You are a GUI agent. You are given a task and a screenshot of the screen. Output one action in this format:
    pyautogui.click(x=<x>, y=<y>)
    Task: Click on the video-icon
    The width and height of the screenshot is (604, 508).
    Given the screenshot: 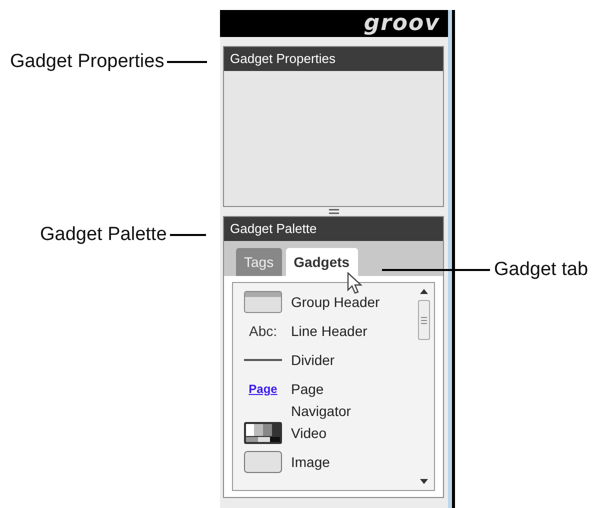 What is the action you would take?
    pyautogui.click(x=263, y=433)
    